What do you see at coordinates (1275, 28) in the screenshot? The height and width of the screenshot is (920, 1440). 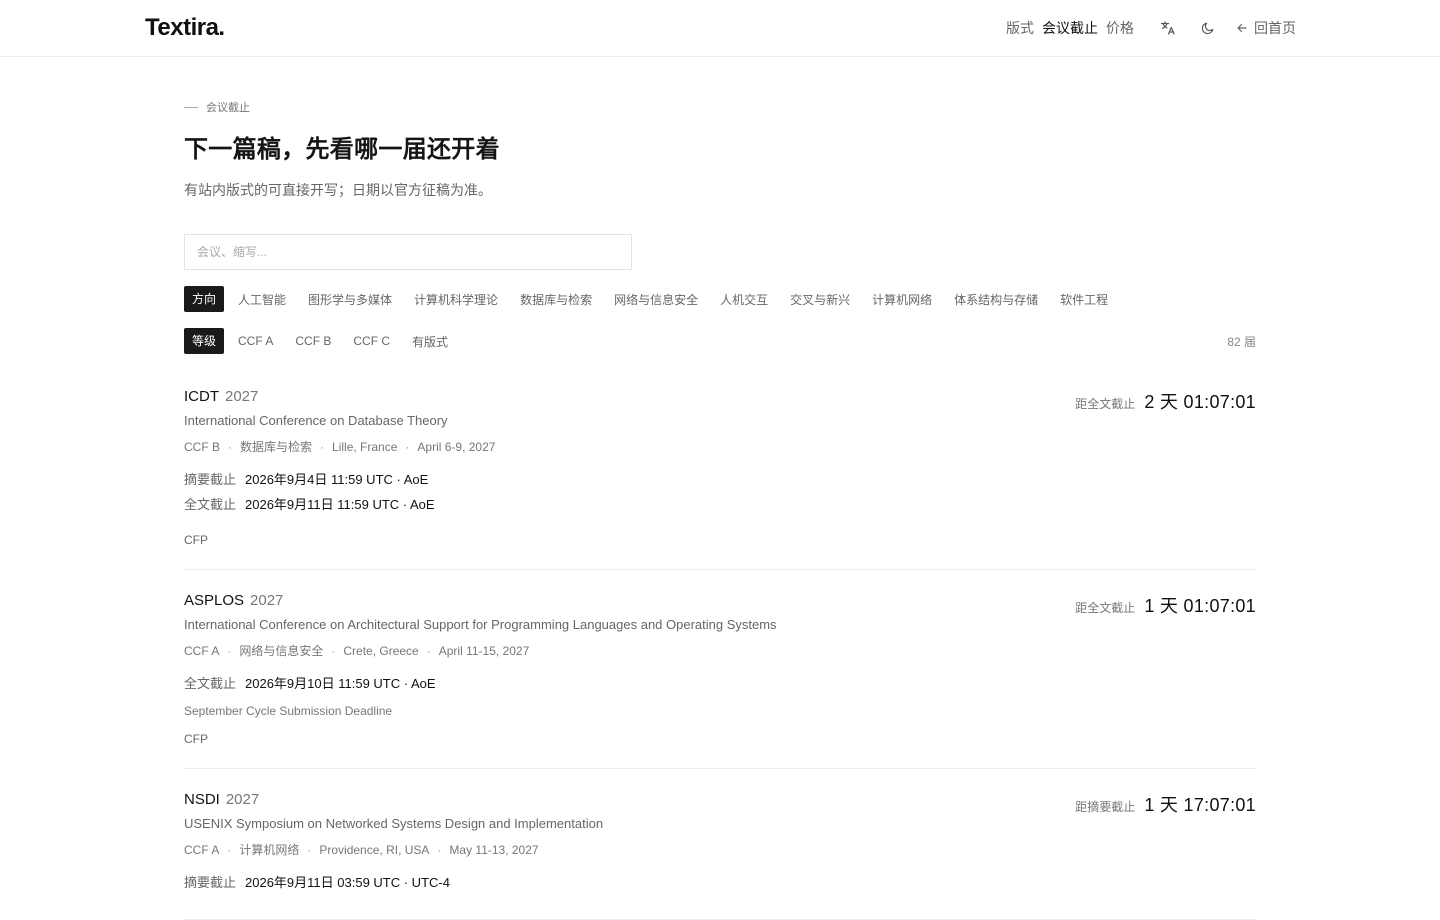 I see `back-home-label: 回首页` at bounding box center [1275, 28].